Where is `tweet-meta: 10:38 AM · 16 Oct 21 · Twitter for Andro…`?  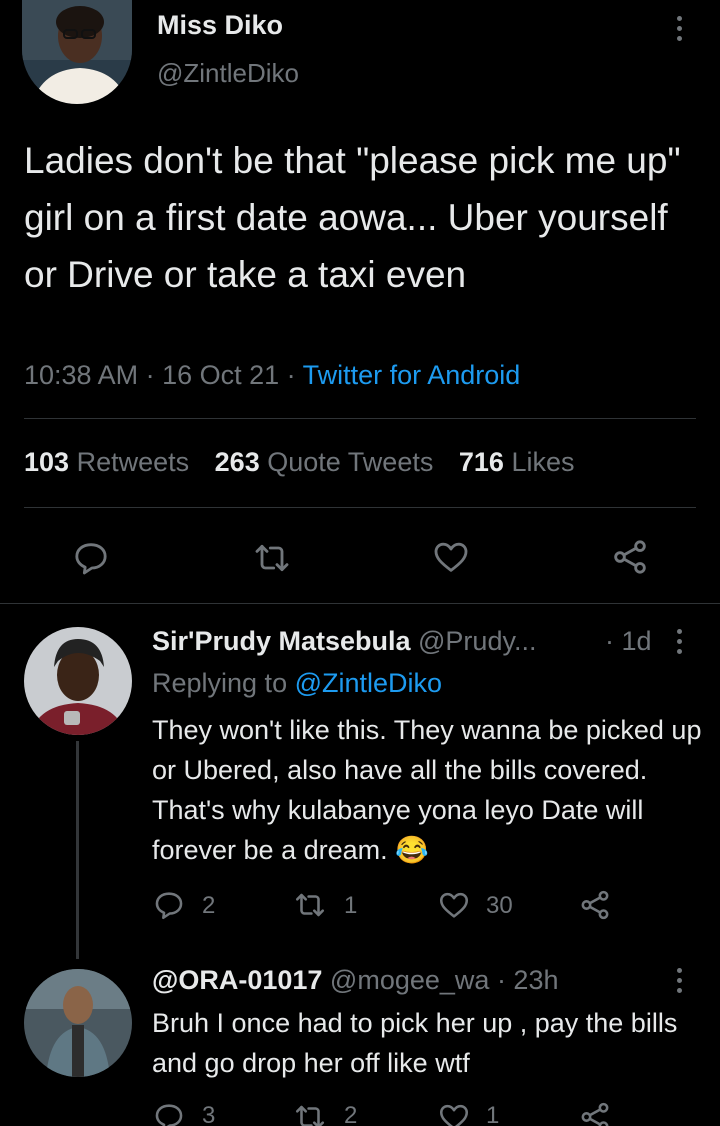
tweet-meta: 10:38 AM · 16 Oct 21 · Twitter for Andro… is located at coordinates (272, 375).